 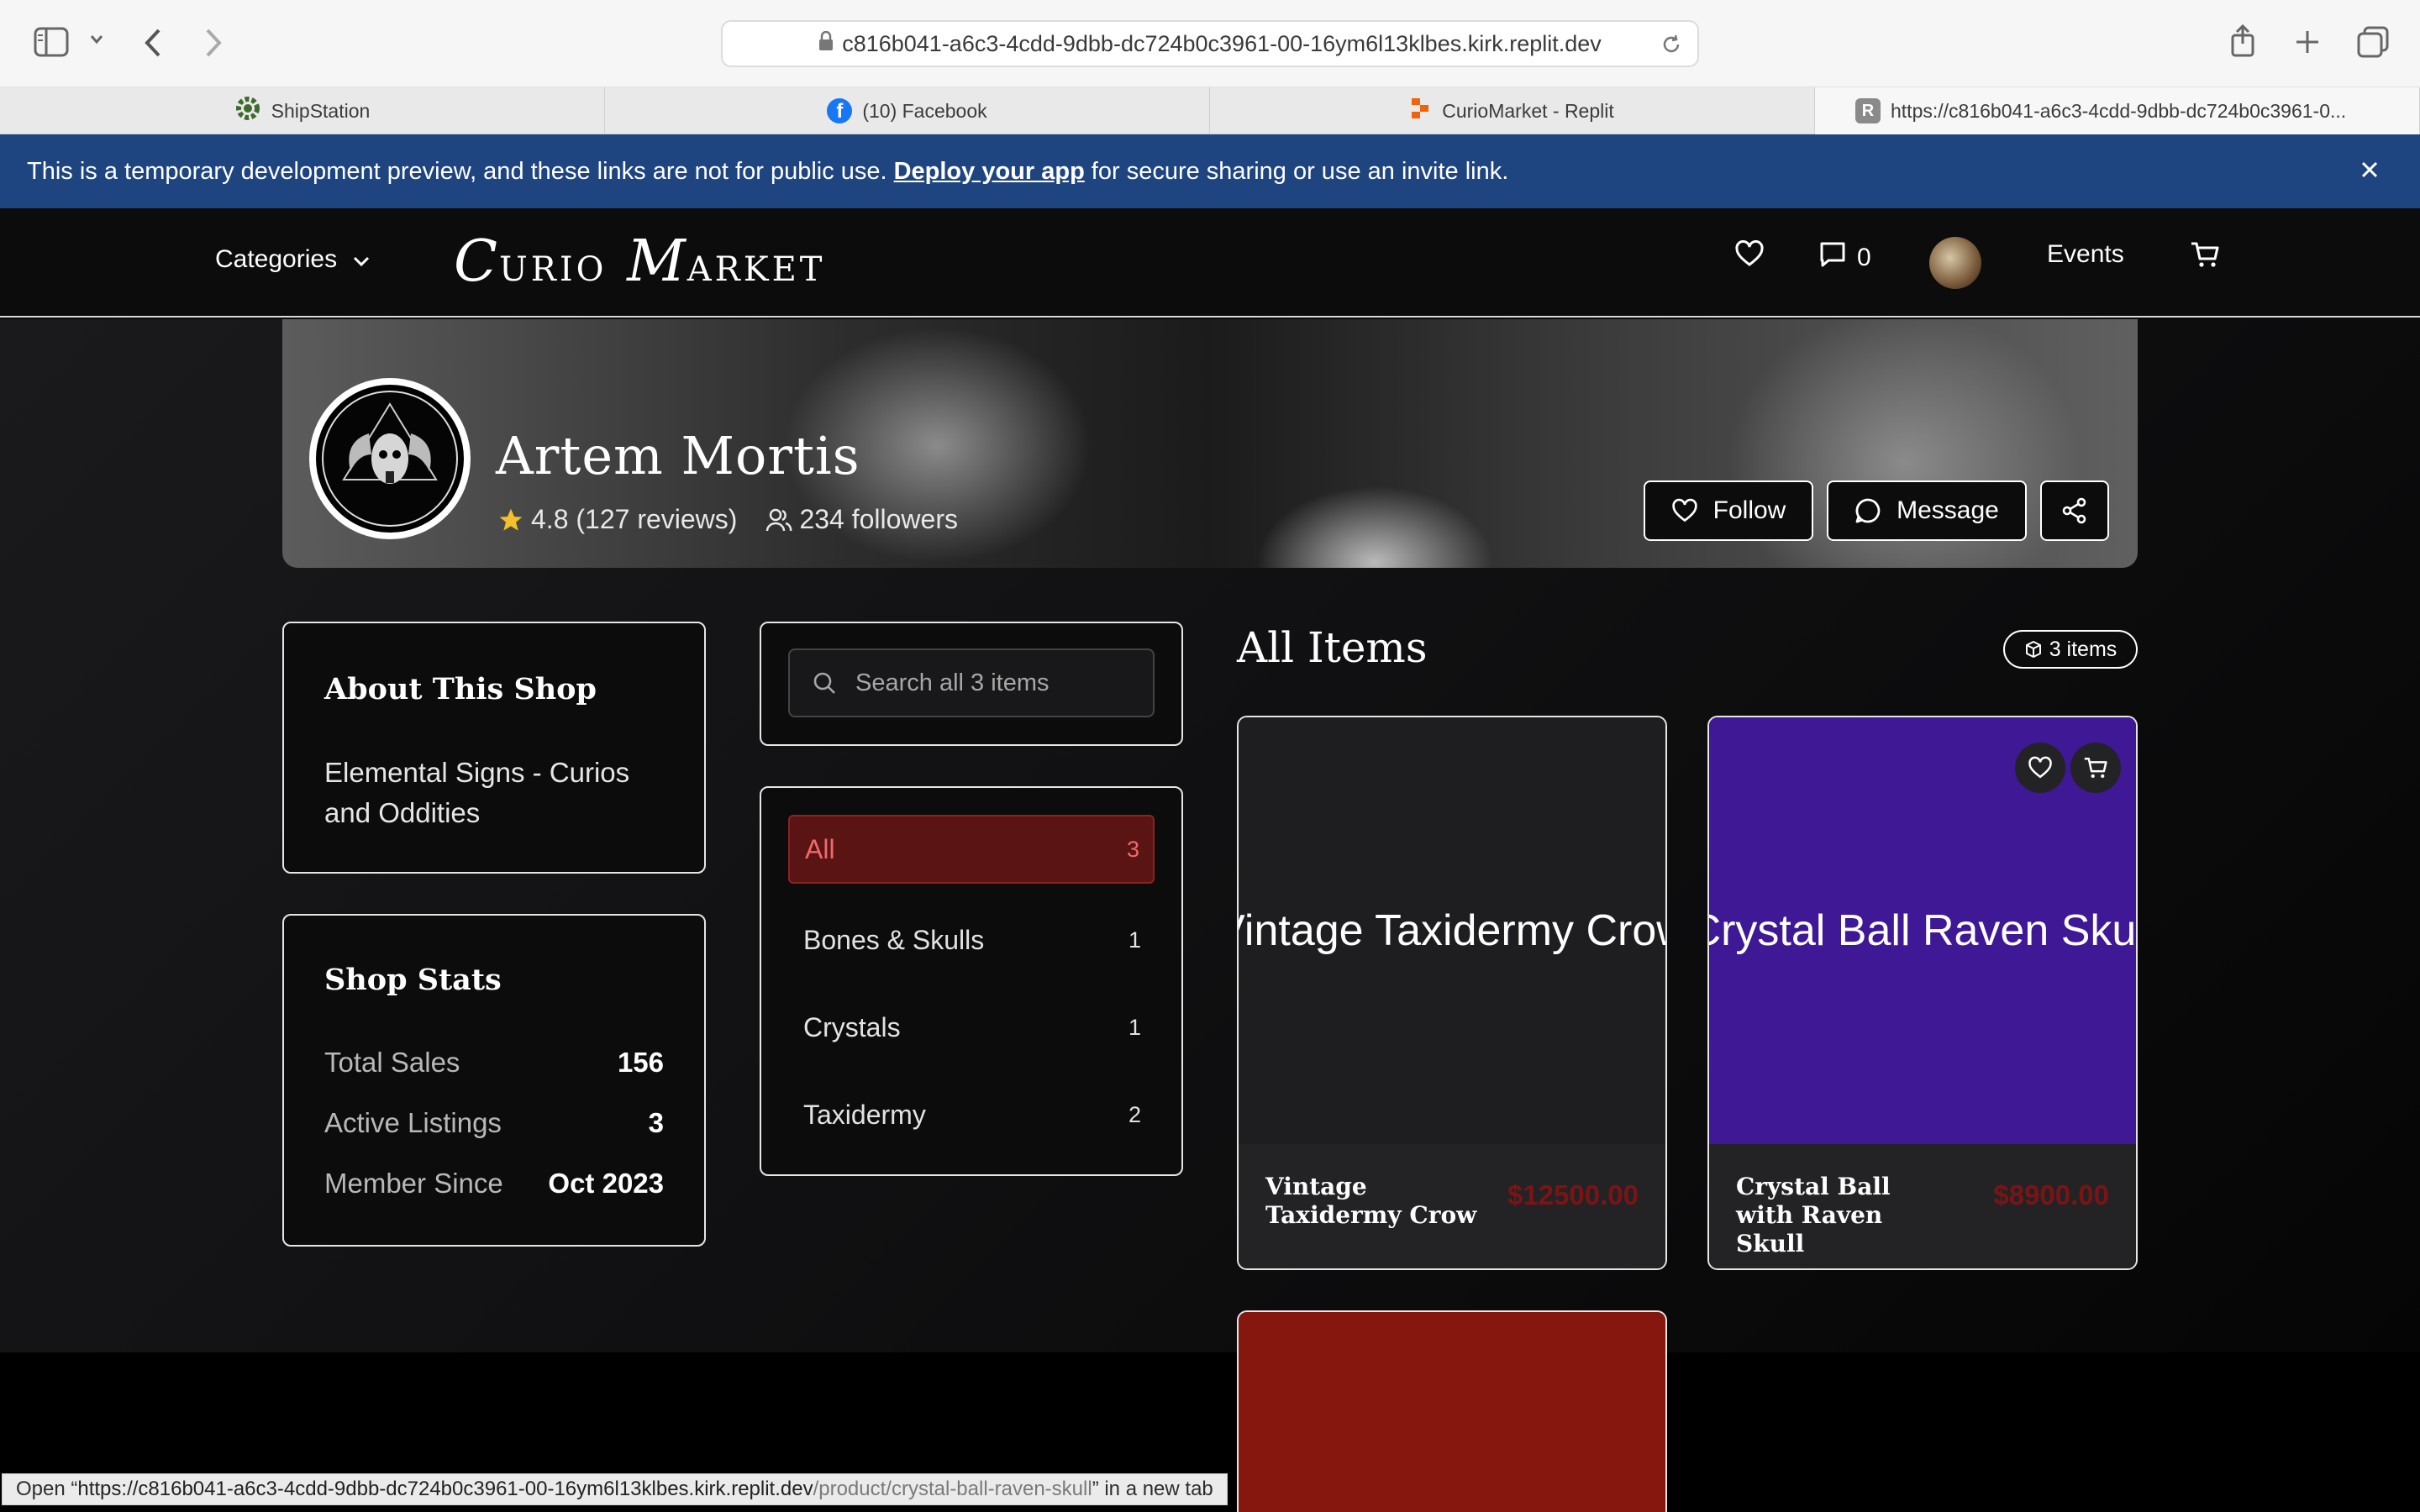 What do you see at coordinates (2033, 649) in the screenshot?
I see `box-icon` at bounding box center [2033, 649].